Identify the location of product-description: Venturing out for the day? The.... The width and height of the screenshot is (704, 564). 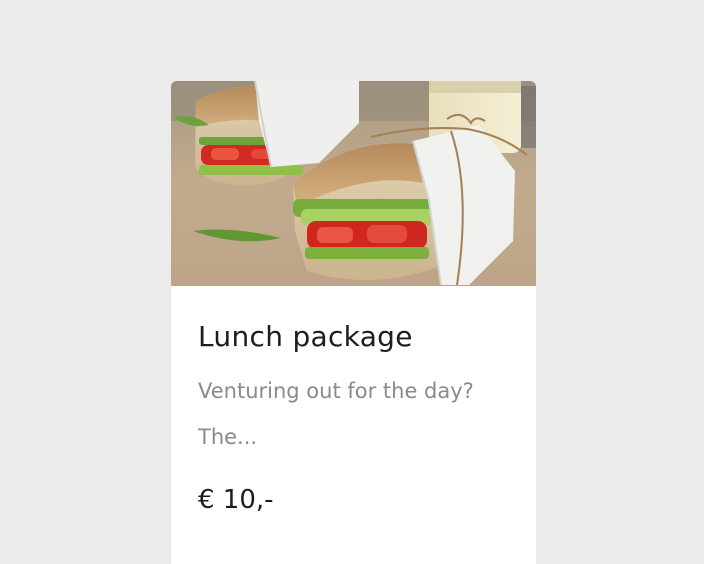
(336, 414).